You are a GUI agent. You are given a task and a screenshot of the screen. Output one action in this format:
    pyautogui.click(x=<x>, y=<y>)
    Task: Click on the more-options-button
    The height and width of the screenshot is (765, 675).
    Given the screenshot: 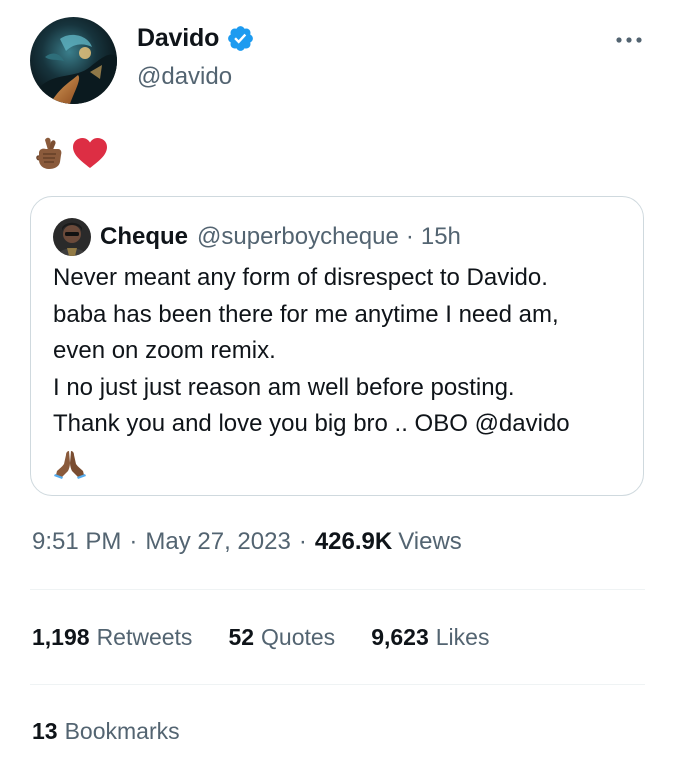 What is the action you would take?
    pyautogui.click(x=629, y=40)
    